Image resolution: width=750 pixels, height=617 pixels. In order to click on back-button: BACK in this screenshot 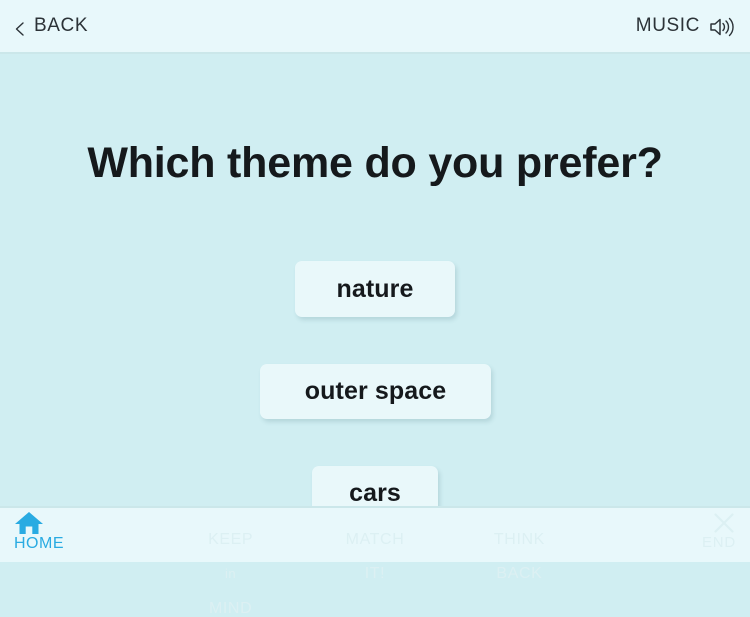, I will do `click(51, 26)`.